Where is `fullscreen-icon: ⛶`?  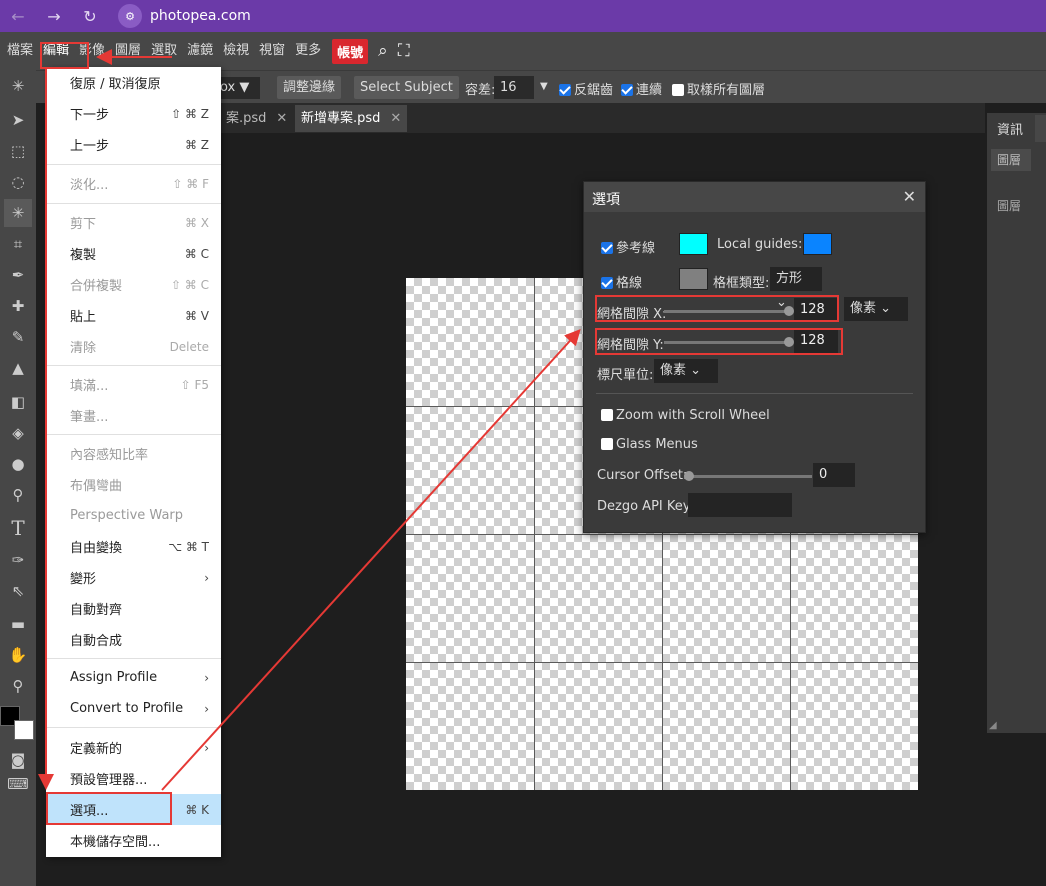 fullscreen-icon: ⛶ is located at coordinates (404, 51).